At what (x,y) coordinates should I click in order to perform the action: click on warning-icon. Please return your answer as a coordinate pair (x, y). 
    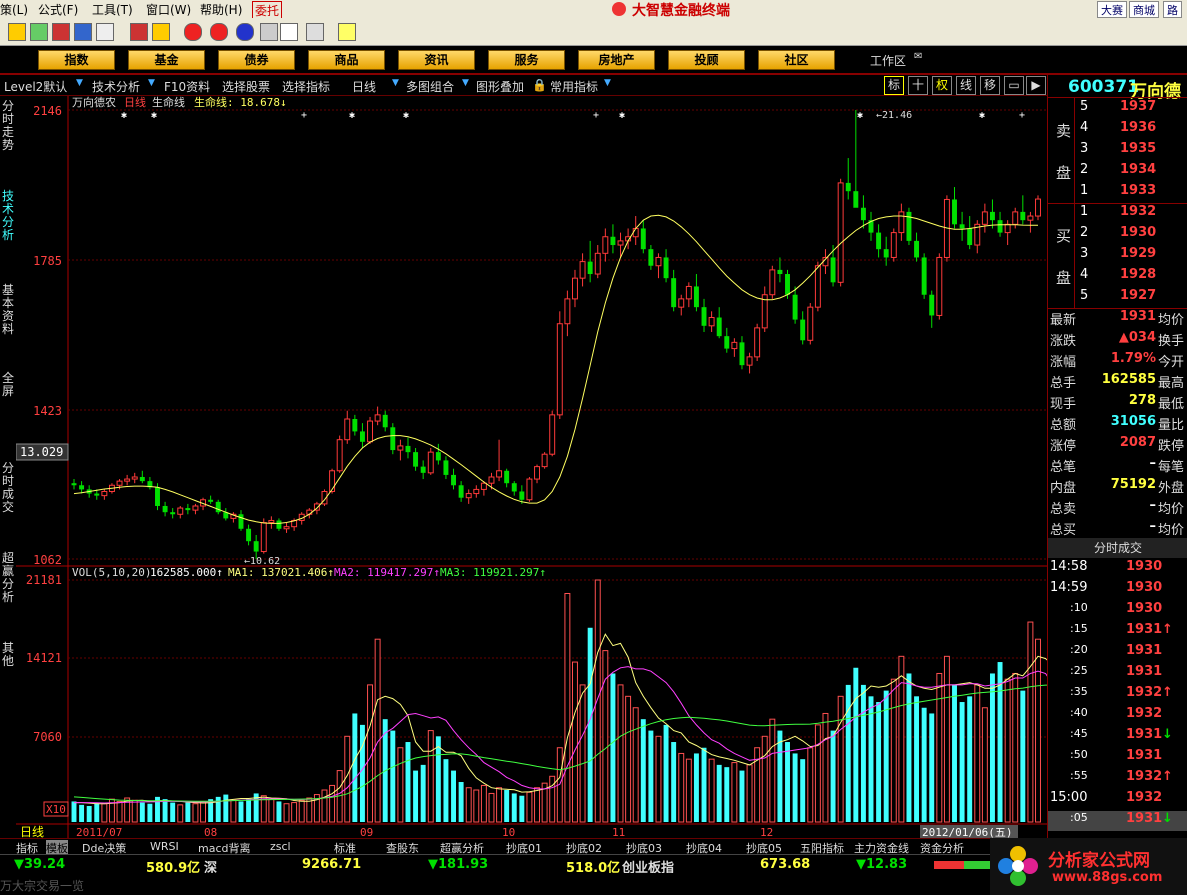
    Looking at the image, I should click on (161, 32).